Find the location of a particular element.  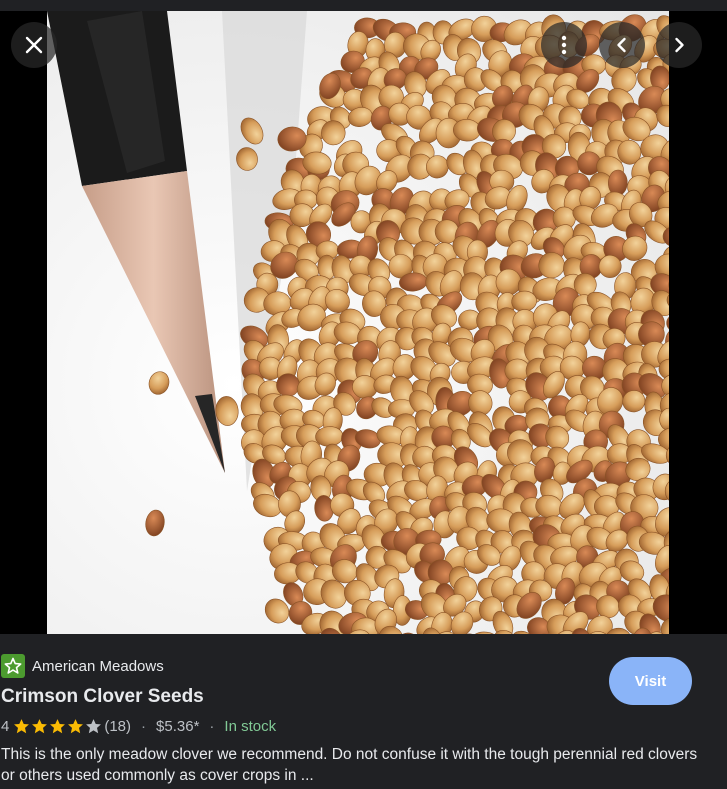

merchant-name: American Meadows is located at coordinates (98, 666).